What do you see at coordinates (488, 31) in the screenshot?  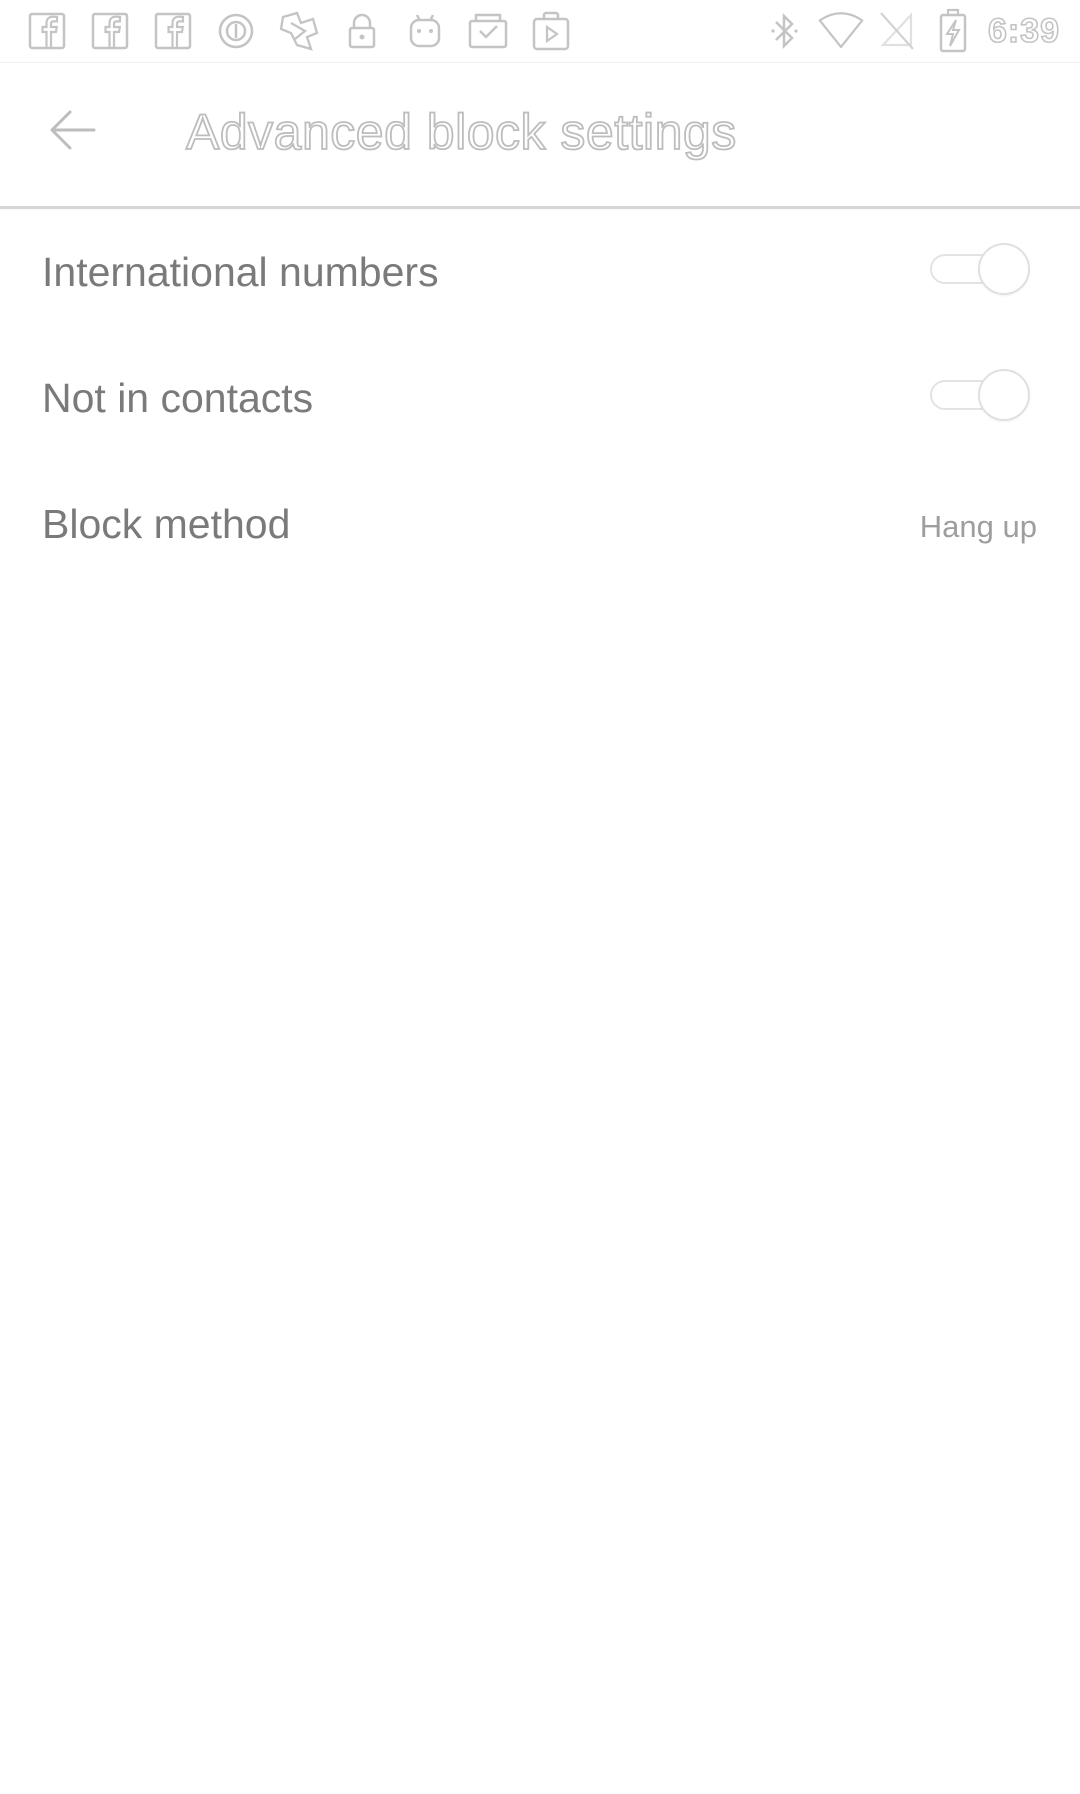 I see `clipboard-check-icon` at bounding box center [488, 31].